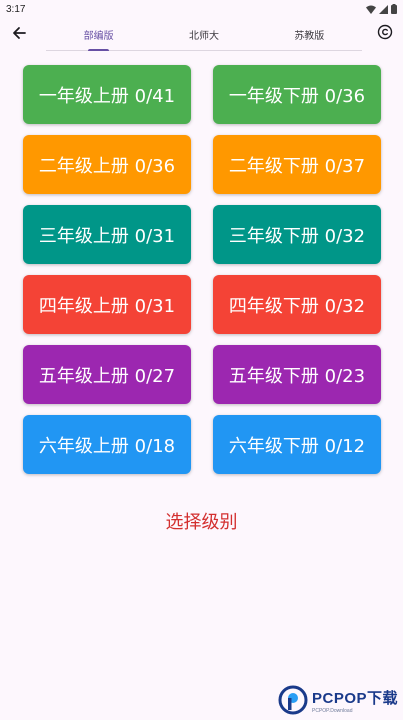 Image resolution: width=403 pixels, height=720 pixels. I want to click on tab-label: 苏教版, so click(309, 36).